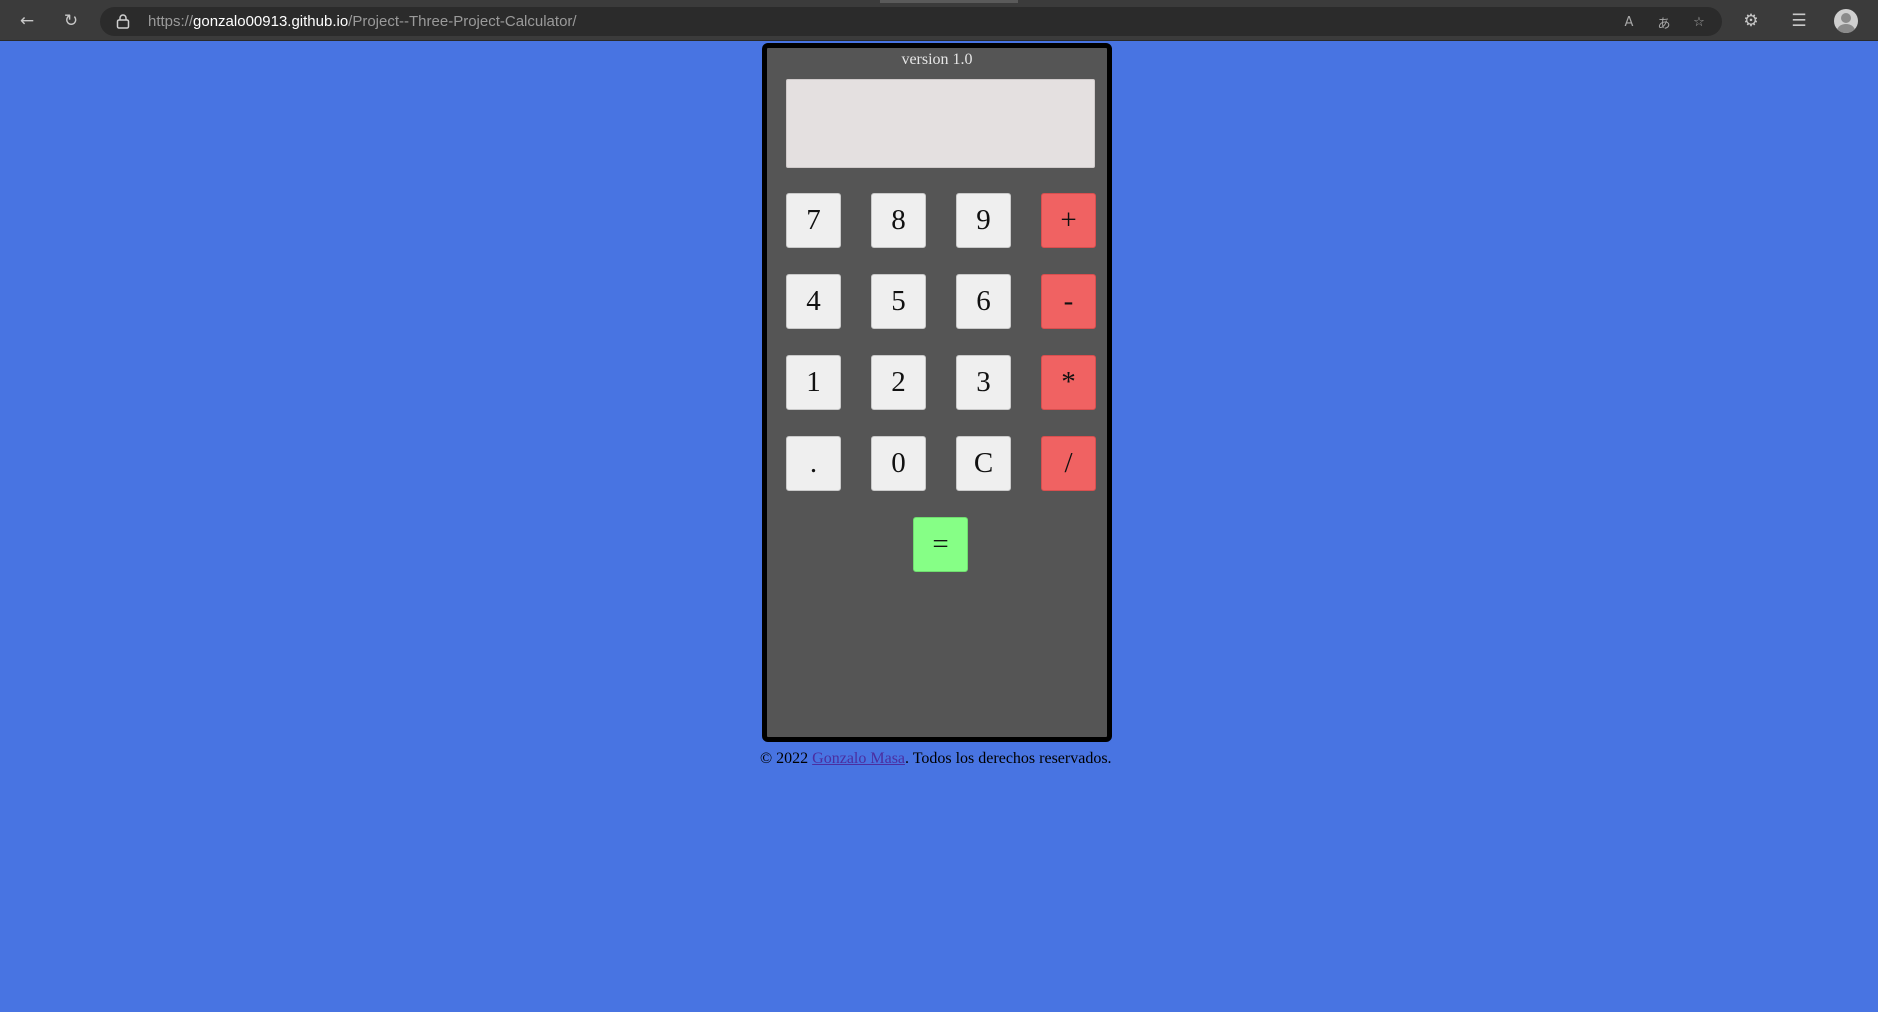 This screenshot has width=1878, height=1012. I want to click on key-multiply: *, so click(1068, 382).